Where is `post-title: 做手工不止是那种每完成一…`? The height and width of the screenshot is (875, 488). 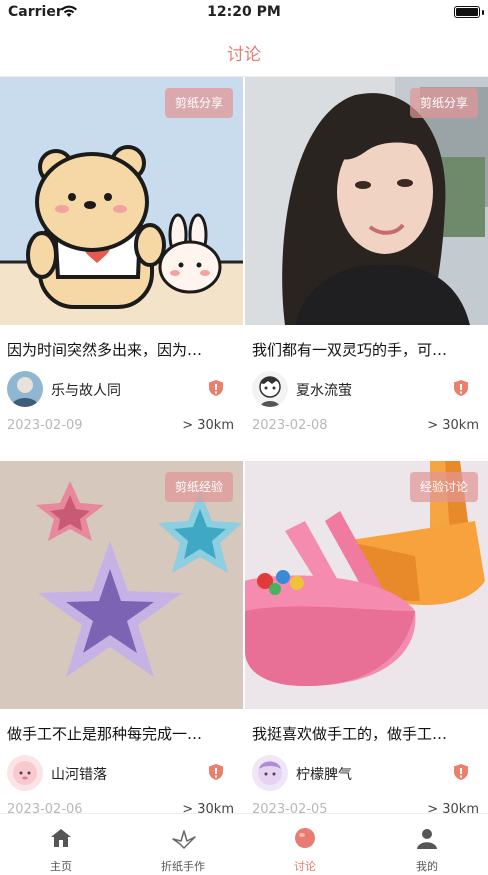
post-title: 做手工不止是那种每完成一… is located at coordinates (121, 733).